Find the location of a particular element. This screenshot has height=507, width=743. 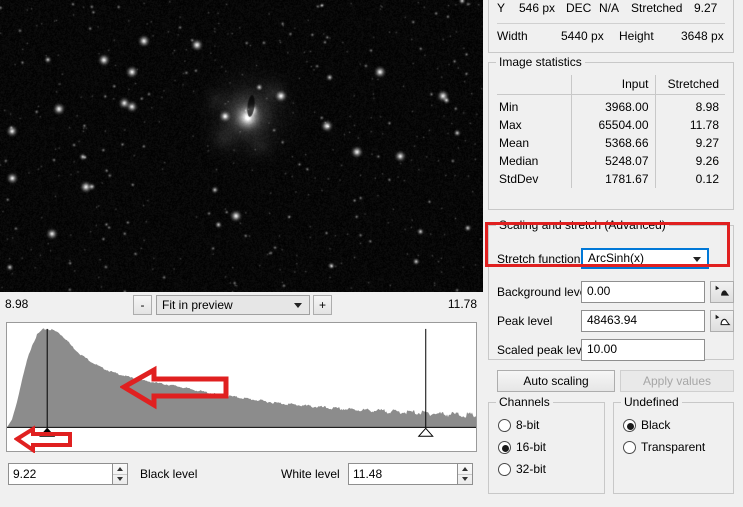

divider is located at coordinates (611, 23).